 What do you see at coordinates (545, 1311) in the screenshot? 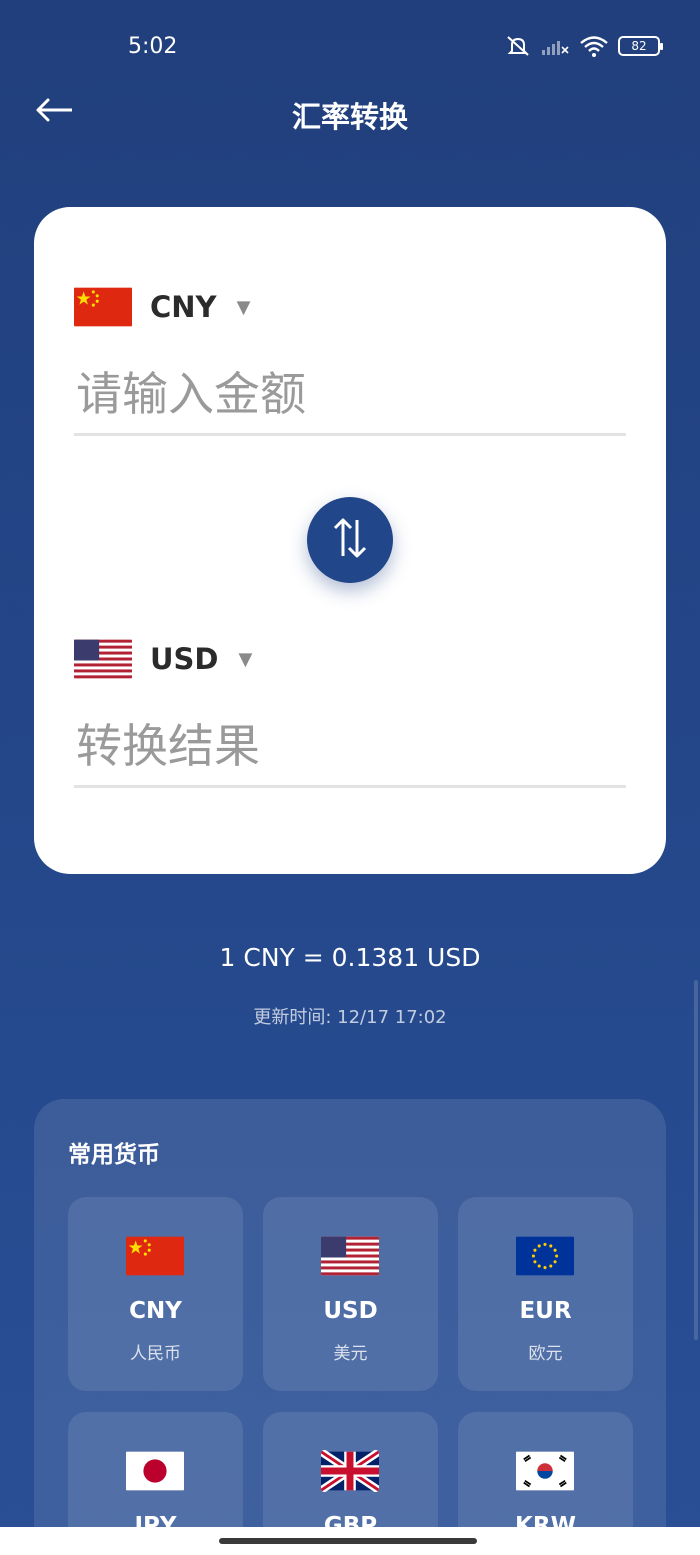
I see `currency-code: EUR` at bounding box center [545, 1311].